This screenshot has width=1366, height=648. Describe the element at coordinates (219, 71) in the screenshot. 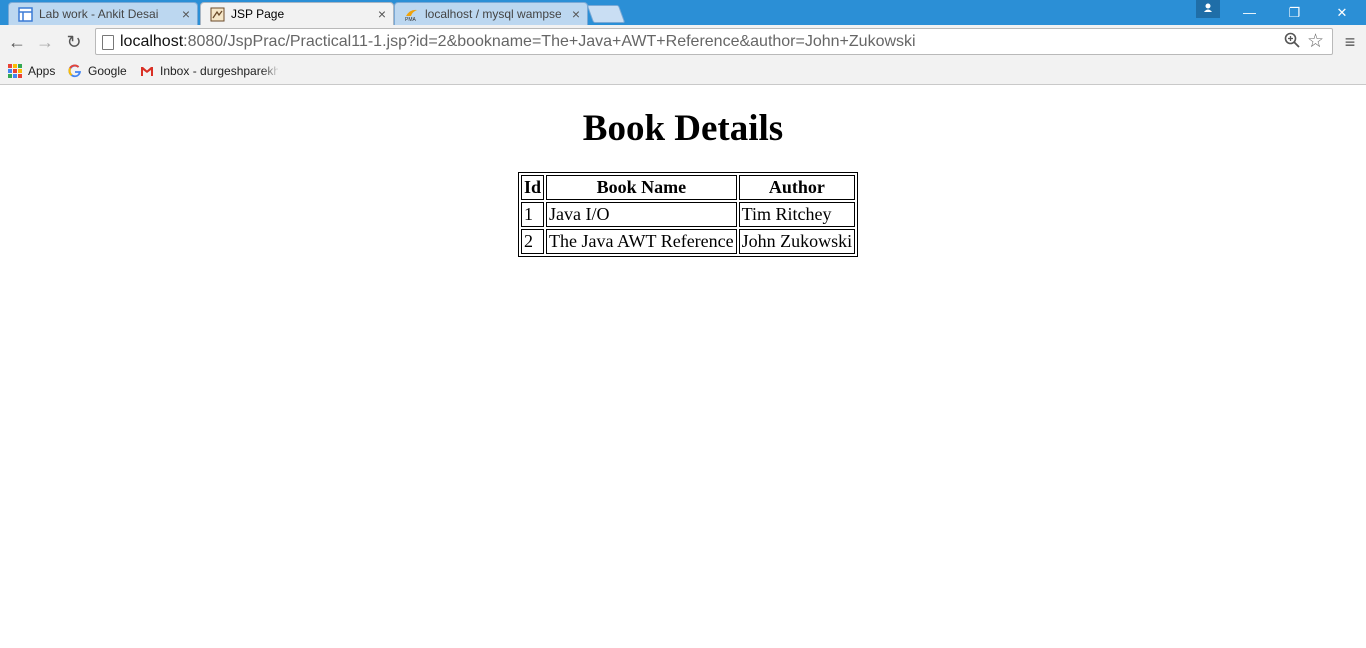

I see `bookmark-label: Inbox - durgeshparekh` at that location.